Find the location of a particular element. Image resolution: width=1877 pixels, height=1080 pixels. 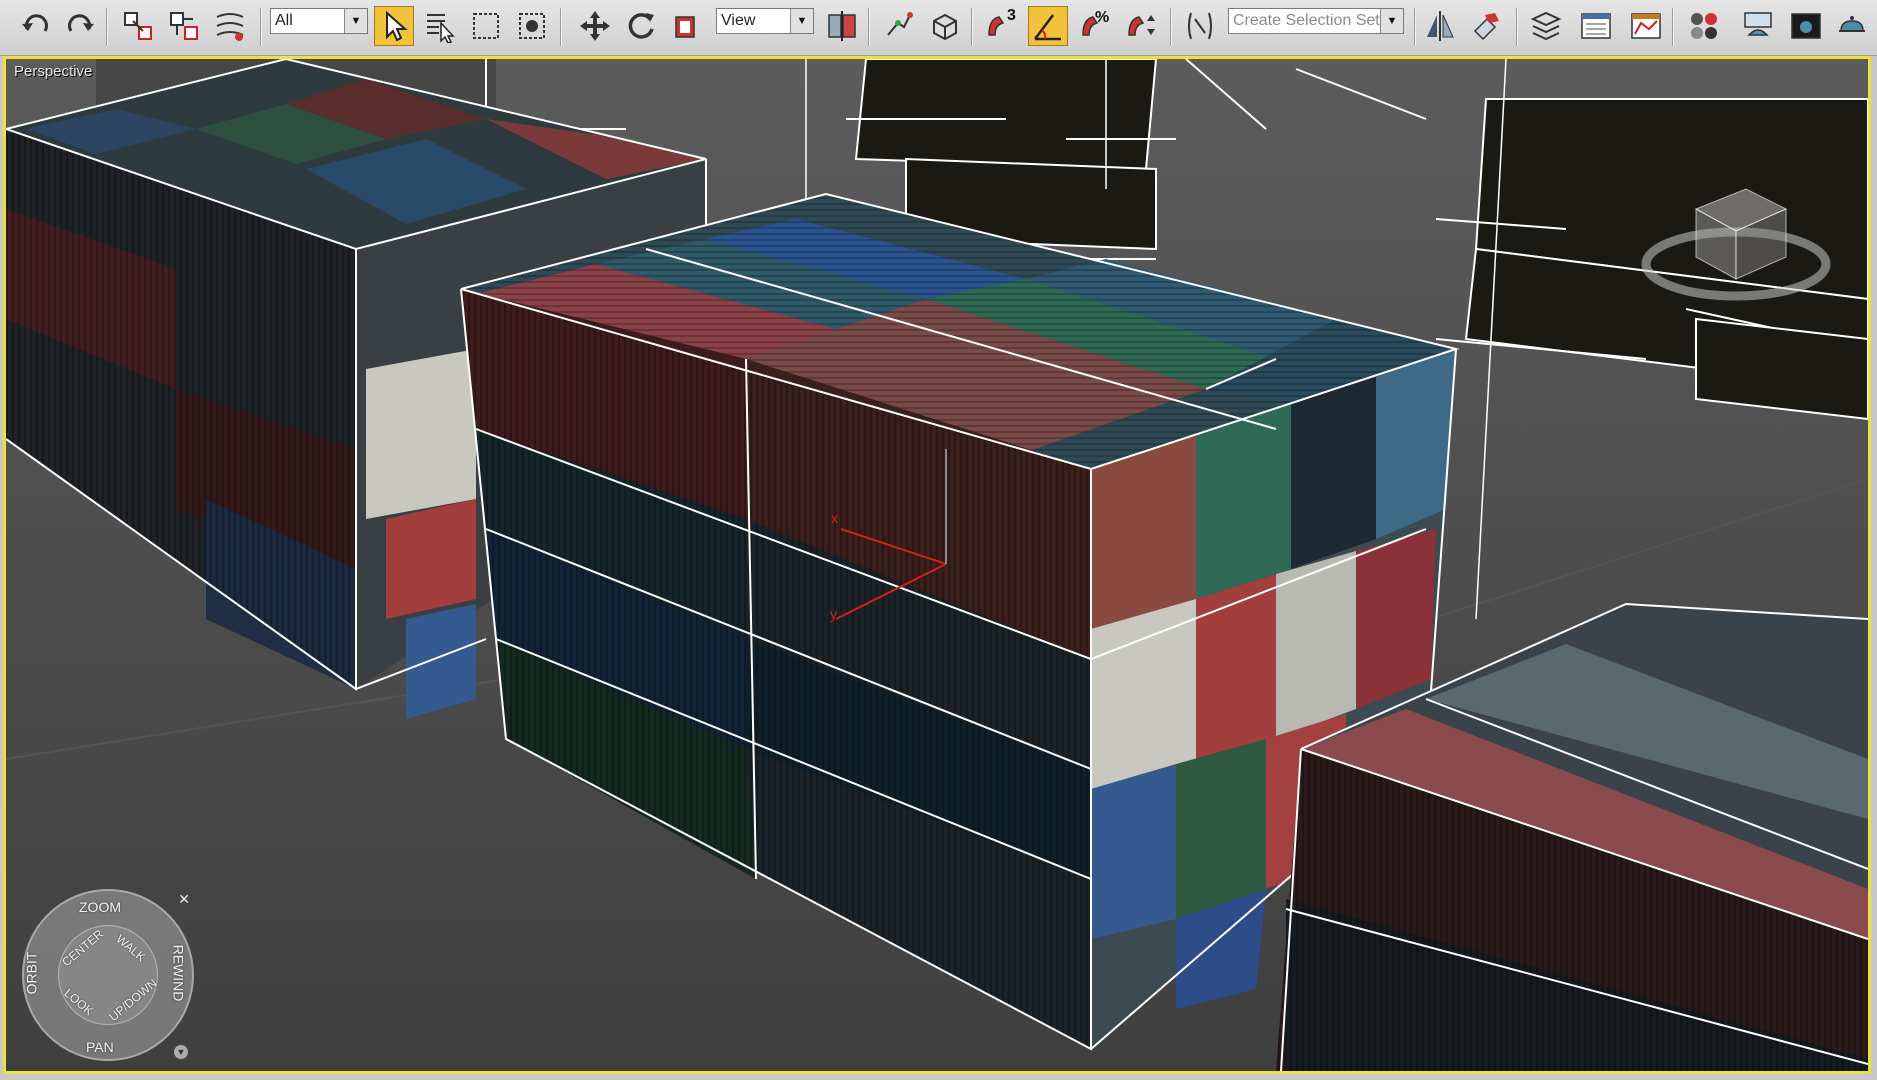

redo-icon is located at coordinates (80, 26).